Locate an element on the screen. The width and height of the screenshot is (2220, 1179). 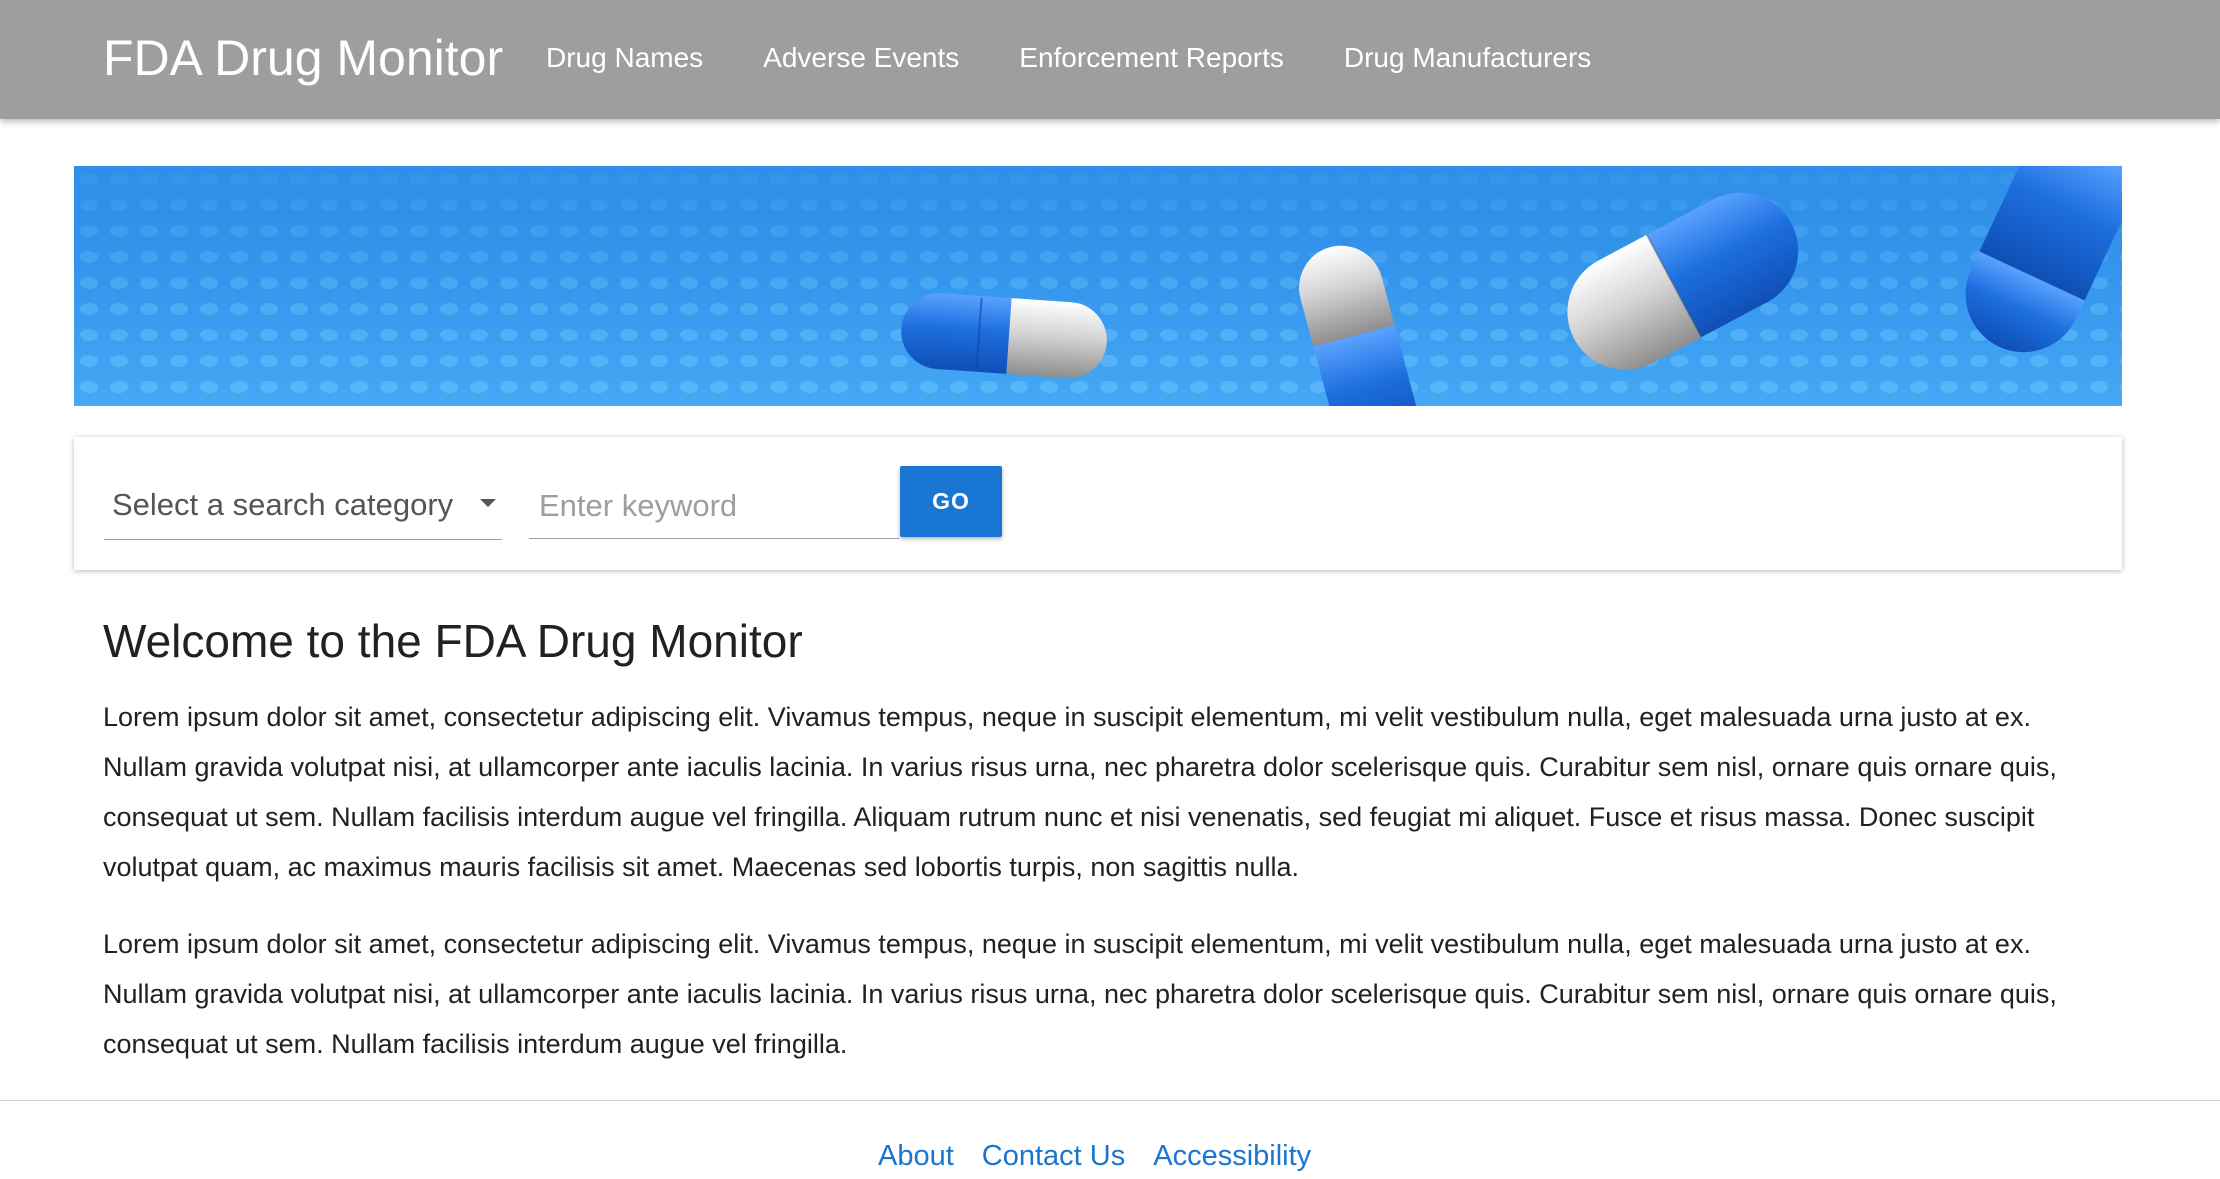
brand-title: FDA Drug Monitor is located at coordinates (303, 58).